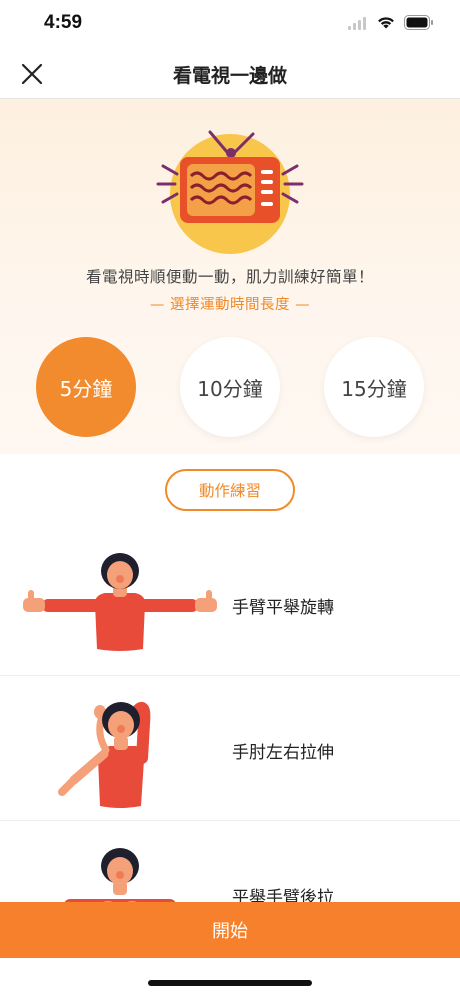 This screenshot has width=460, height=996. I want to click on duration-10min-button: 10分鐘, so click(230, 387).